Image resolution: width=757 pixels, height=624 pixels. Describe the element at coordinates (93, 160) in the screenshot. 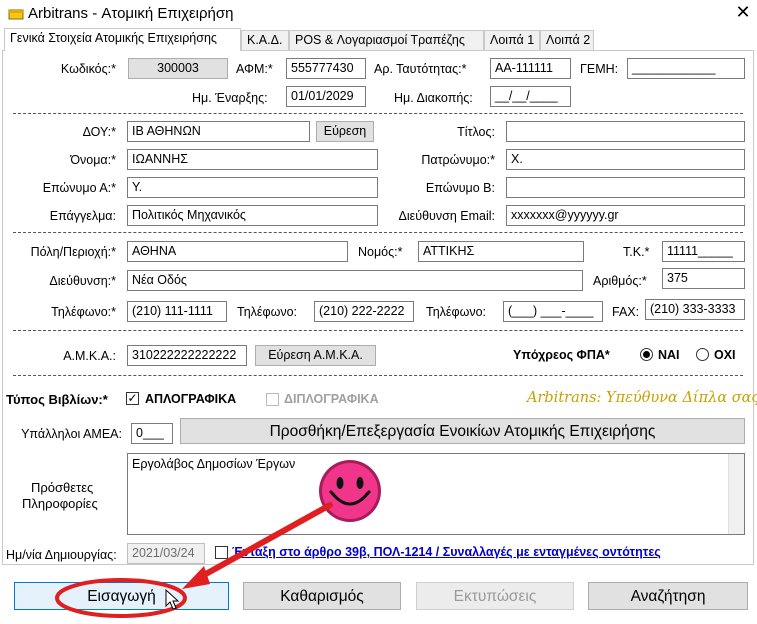

I see `name-label: Όνομα:*` at that location.